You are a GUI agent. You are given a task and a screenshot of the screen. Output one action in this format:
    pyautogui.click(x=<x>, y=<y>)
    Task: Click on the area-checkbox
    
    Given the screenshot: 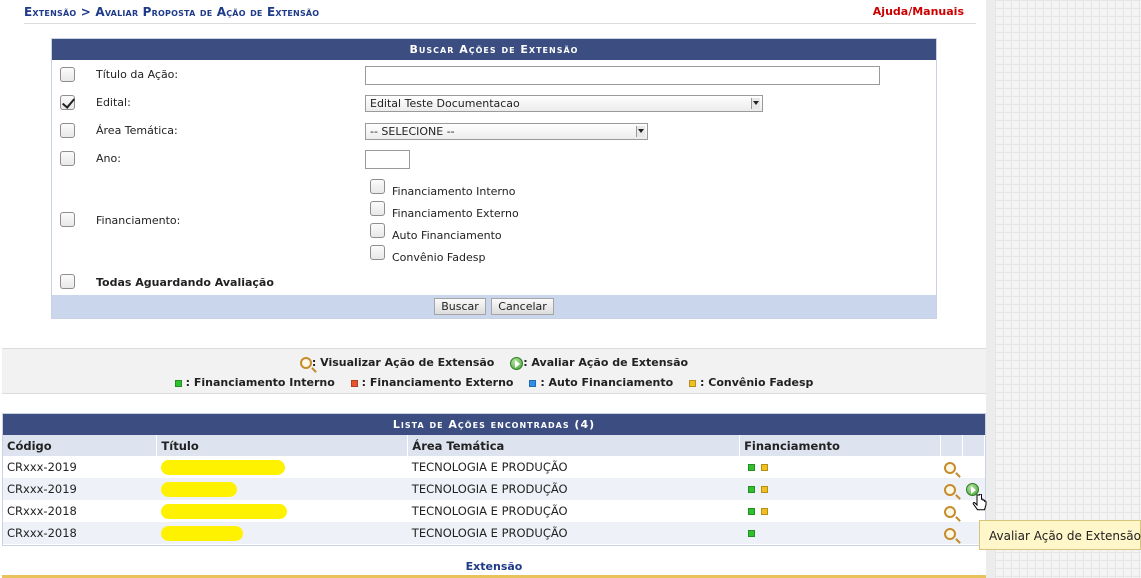 What is the action you would take?
    pyautogui.click(x=67, y=130)
    